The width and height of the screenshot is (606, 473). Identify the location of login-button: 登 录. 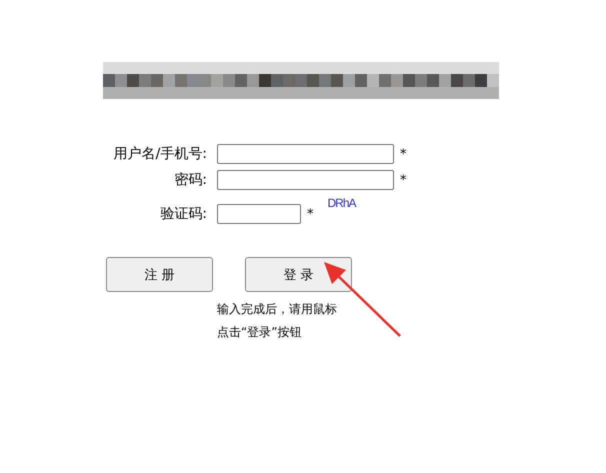
(298, 274).